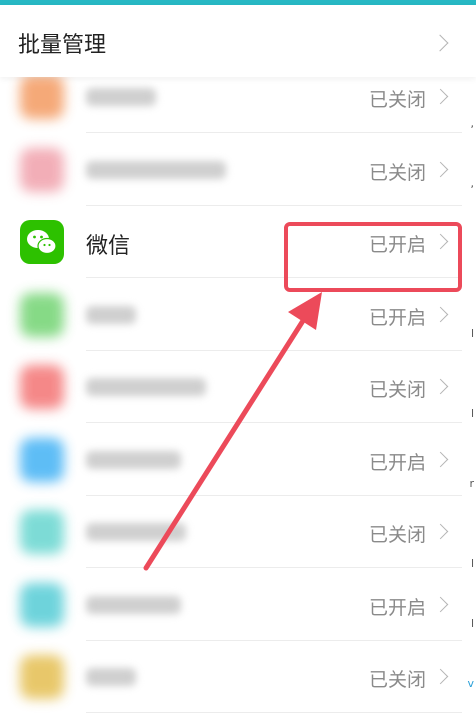 The width and height of the screenshot is (476, 713). What do you see at coordinates (469, 390) in the screenshot?
I see `adjacent-panel-edge: , , l l r l l v` at bounding box center [469, 390].